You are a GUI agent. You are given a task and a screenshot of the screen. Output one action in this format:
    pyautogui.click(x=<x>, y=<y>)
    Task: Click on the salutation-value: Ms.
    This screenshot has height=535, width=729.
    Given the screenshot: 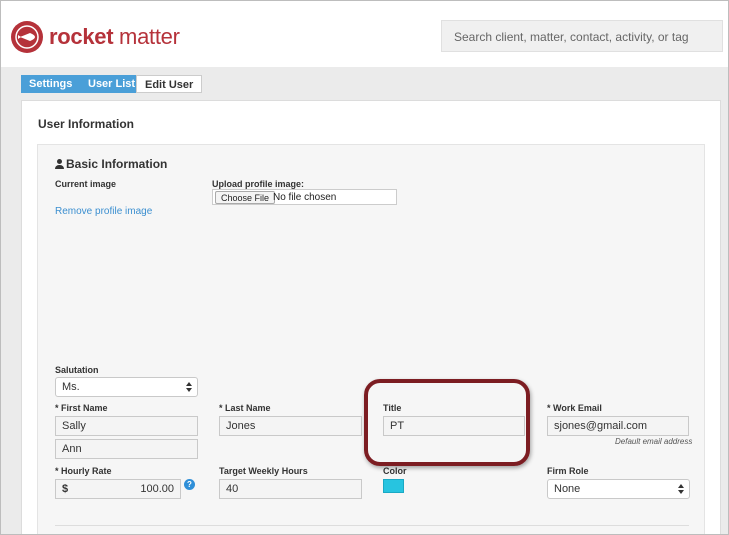 What is the action you would take?
    pyautogui.click(x=71, y=387)
    